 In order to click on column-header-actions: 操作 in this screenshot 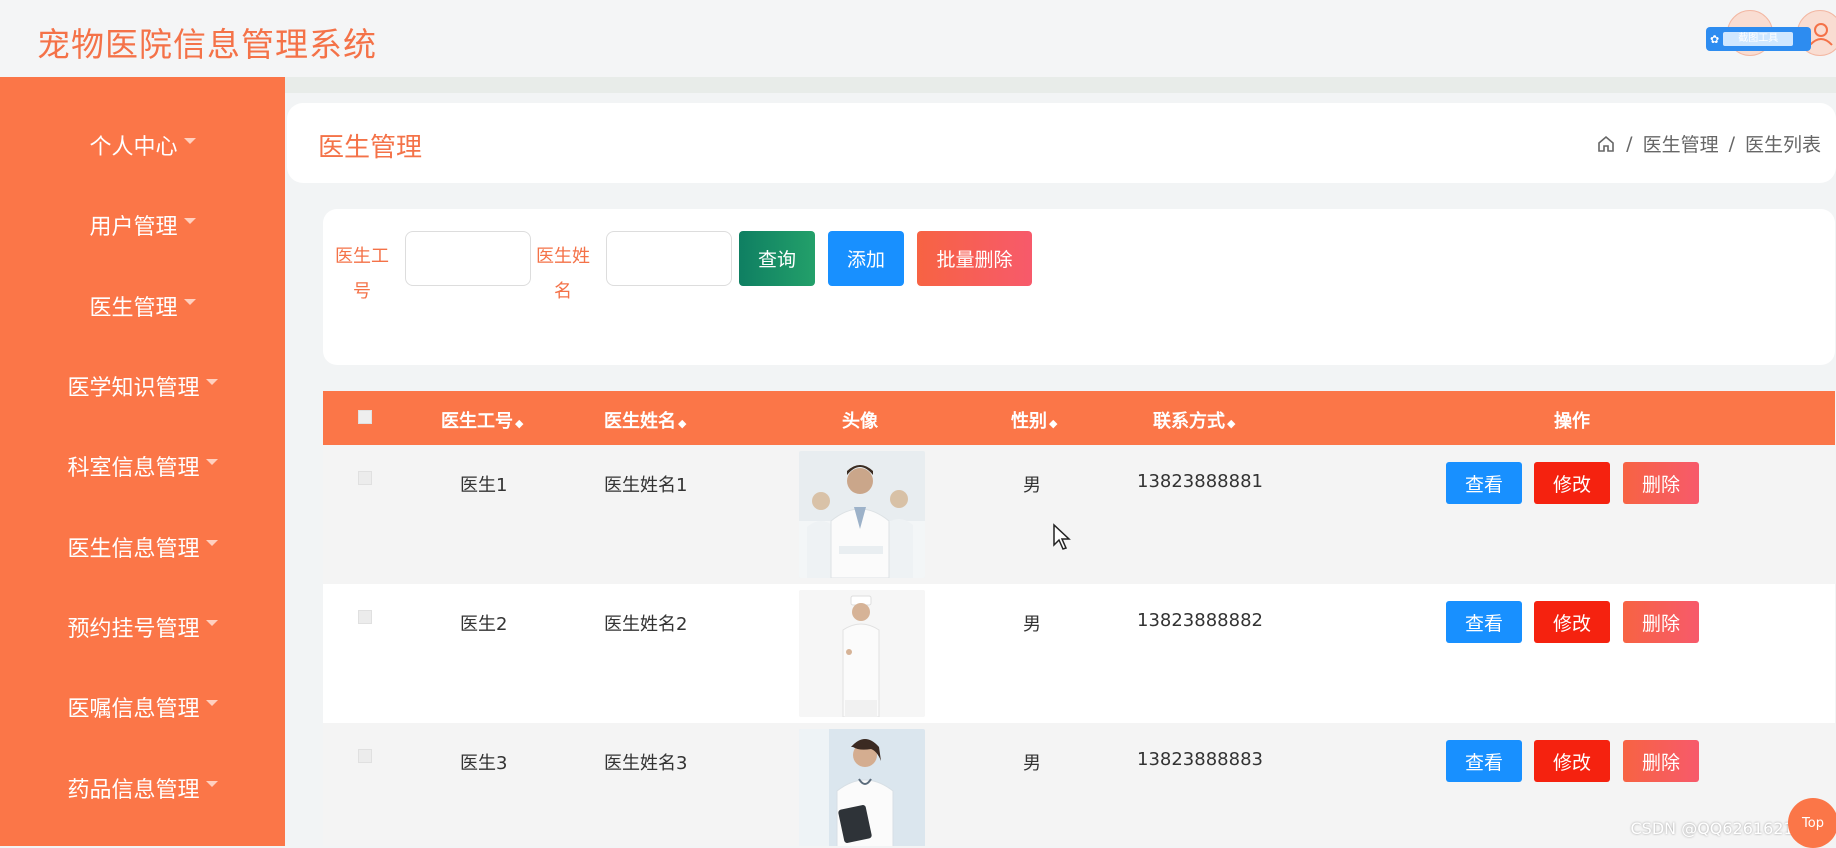, I will do `click(1572, 420)`.